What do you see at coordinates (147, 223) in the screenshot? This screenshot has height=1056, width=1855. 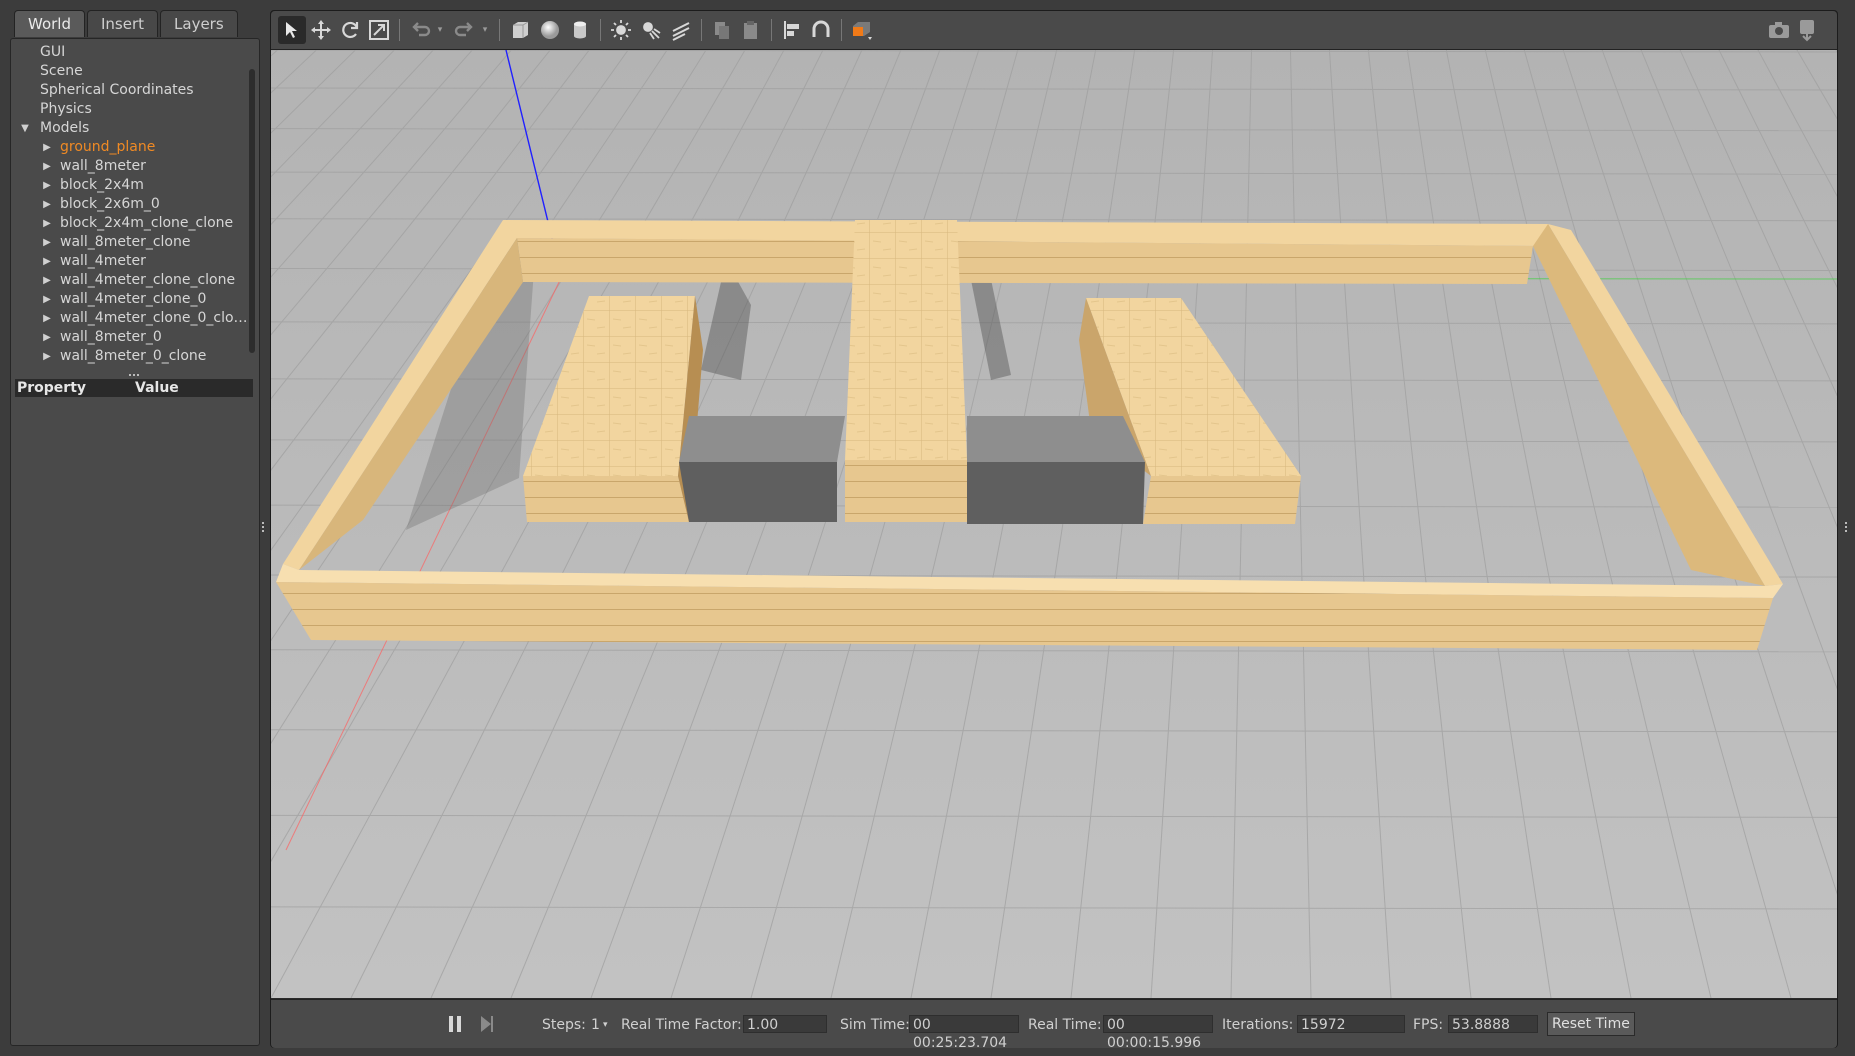 I see `tree-item-label: block_2x4m_clone_clone` at bounding box center [147, 223].